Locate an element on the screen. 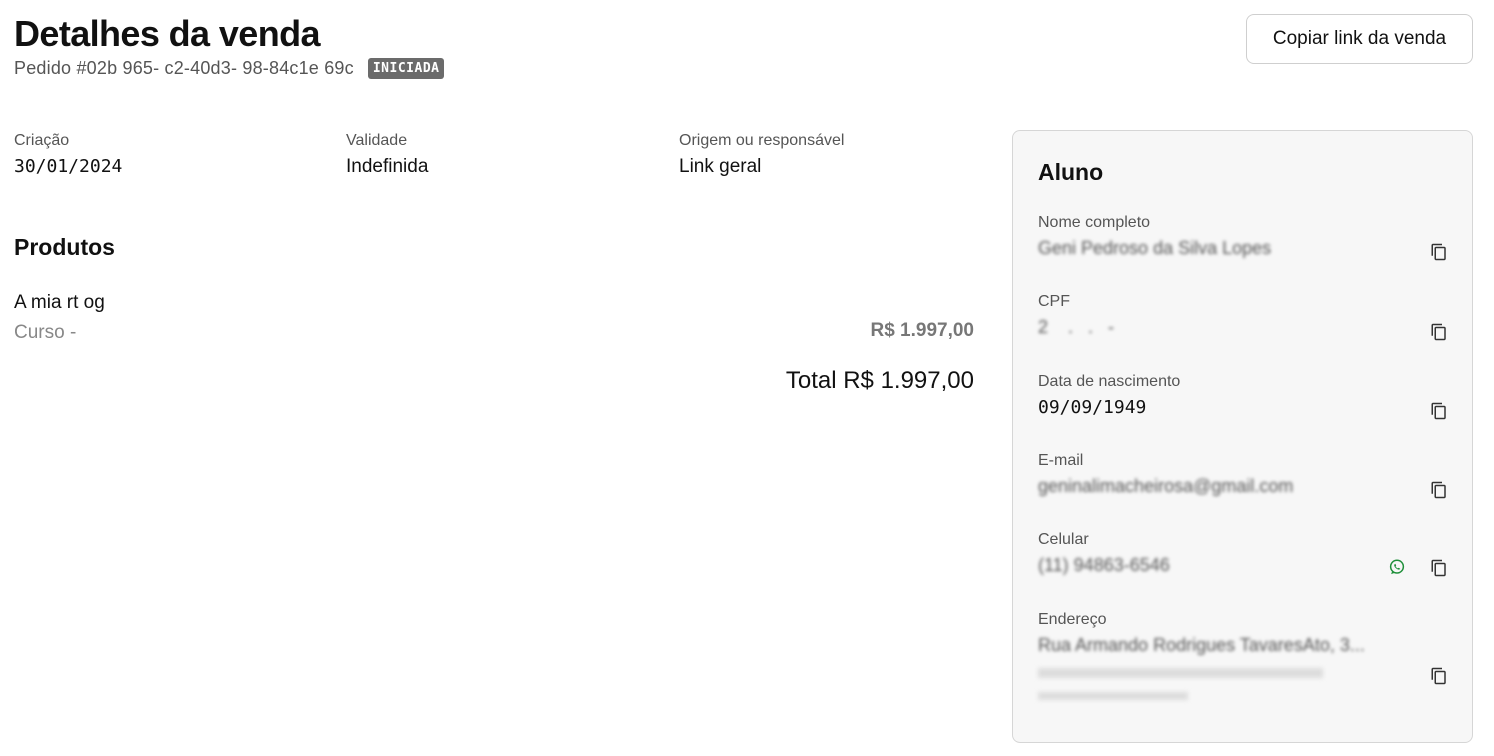  order-id: Pedido #02b 965- c2-40d3- 98-84c1e 69c is located at coordinates (184, 68).